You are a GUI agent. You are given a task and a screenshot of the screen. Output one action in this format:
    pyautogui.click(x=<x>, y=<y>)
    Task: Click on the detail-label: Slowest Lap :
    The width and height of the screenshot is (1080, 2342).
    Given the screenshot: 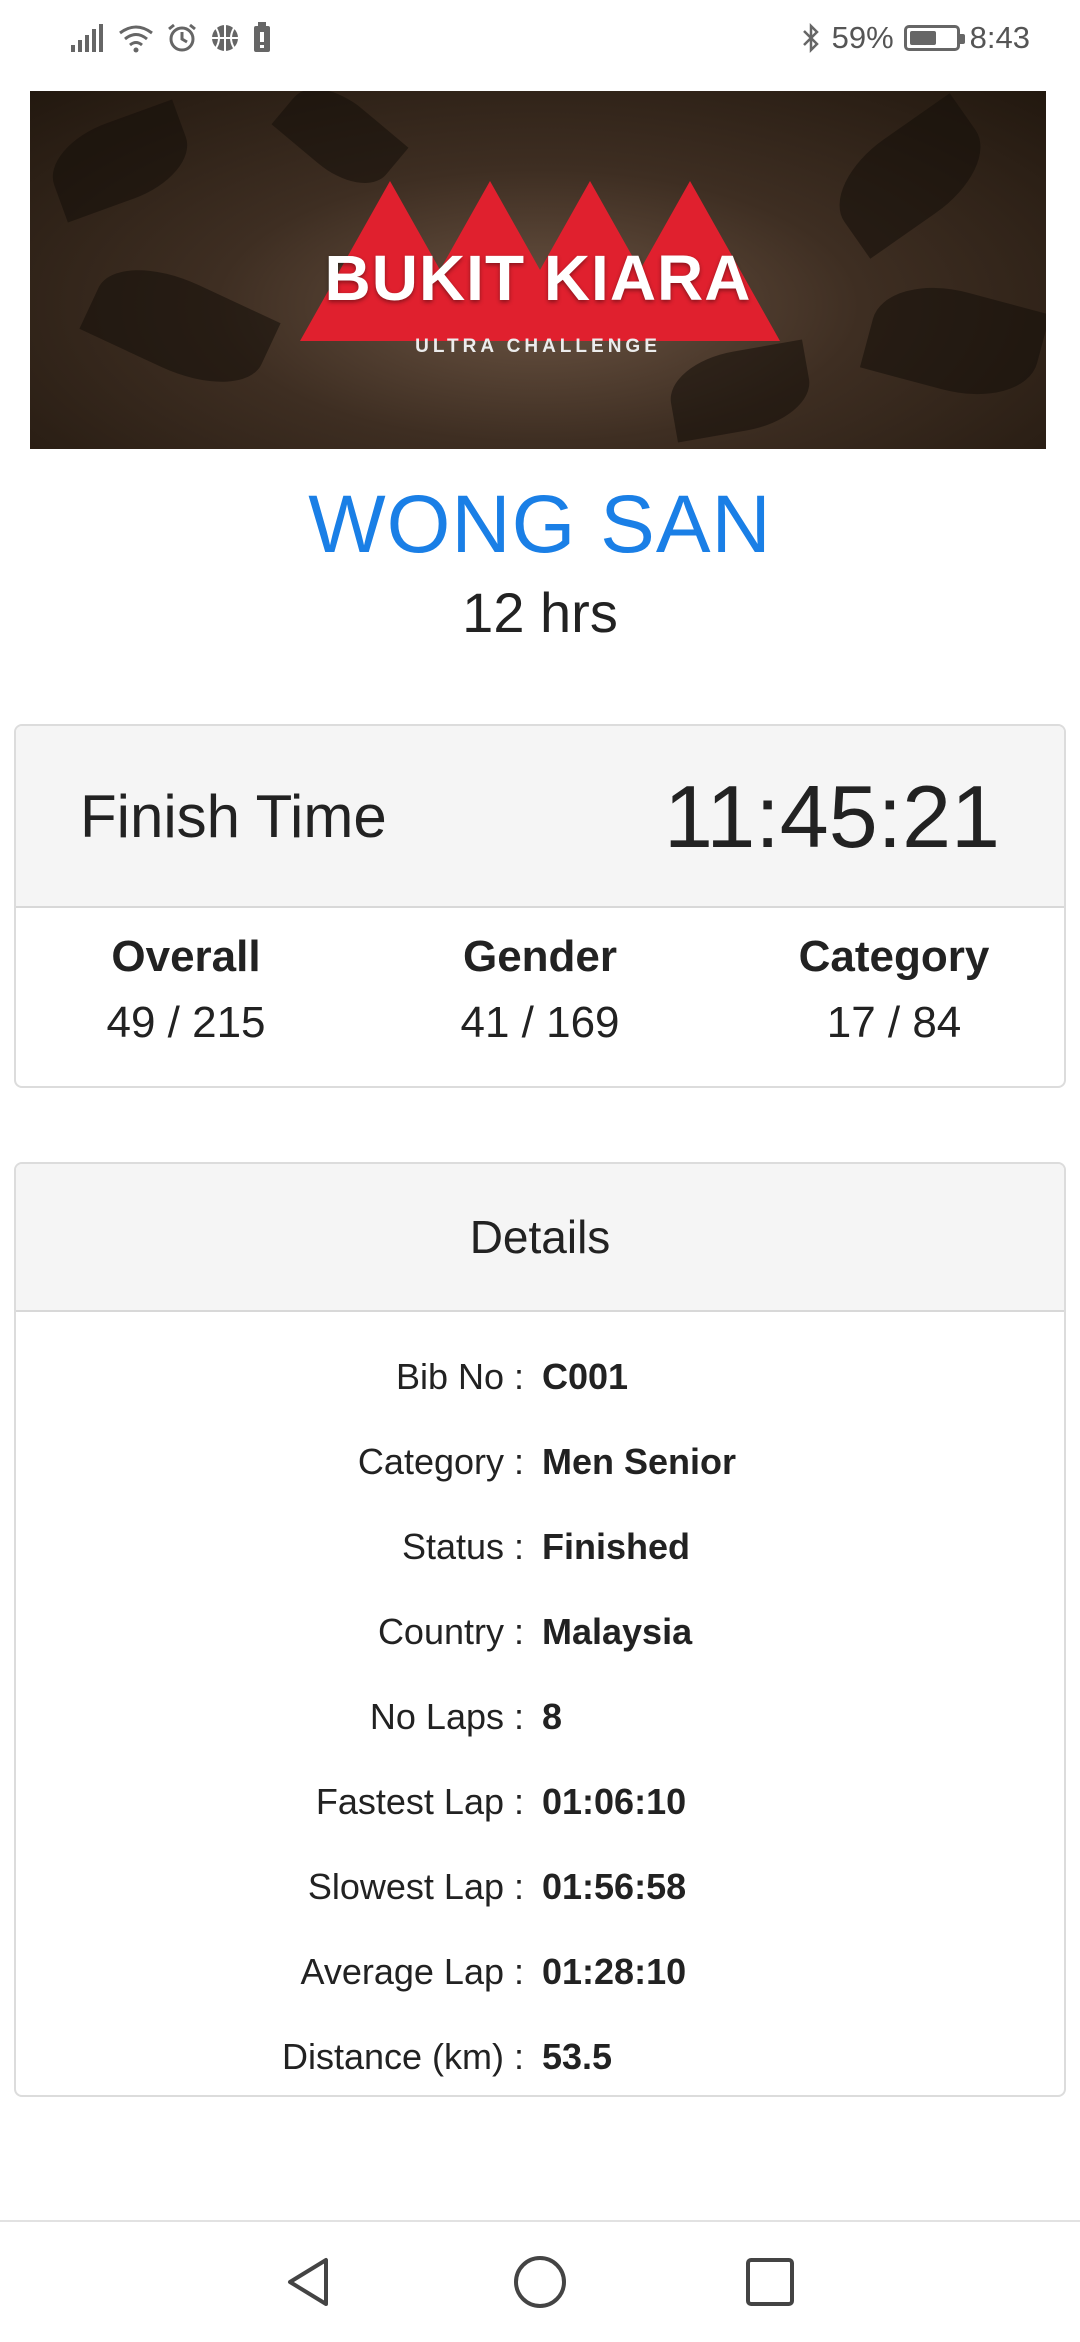 What is the action you would take?
    pyautogui.click(x=415, y=1886)
    